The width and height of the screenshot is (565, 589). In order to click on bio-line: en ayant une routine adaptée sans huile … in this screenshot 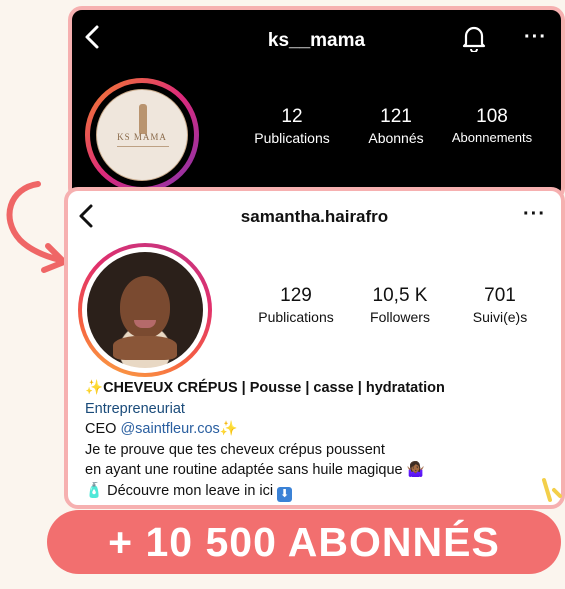, I will do `click(255, 470)`.